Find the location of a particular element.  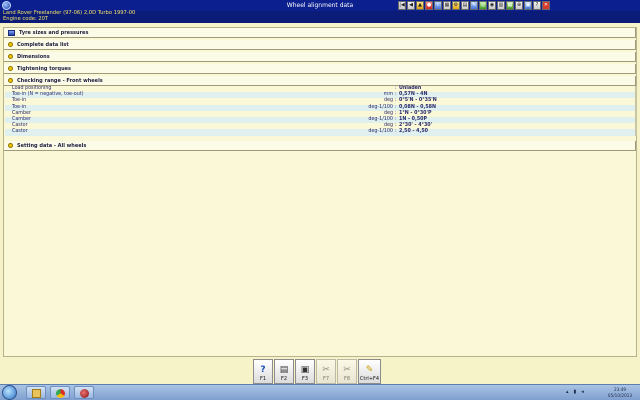

close-icon: ✕ is located at coordinates (546, 5).